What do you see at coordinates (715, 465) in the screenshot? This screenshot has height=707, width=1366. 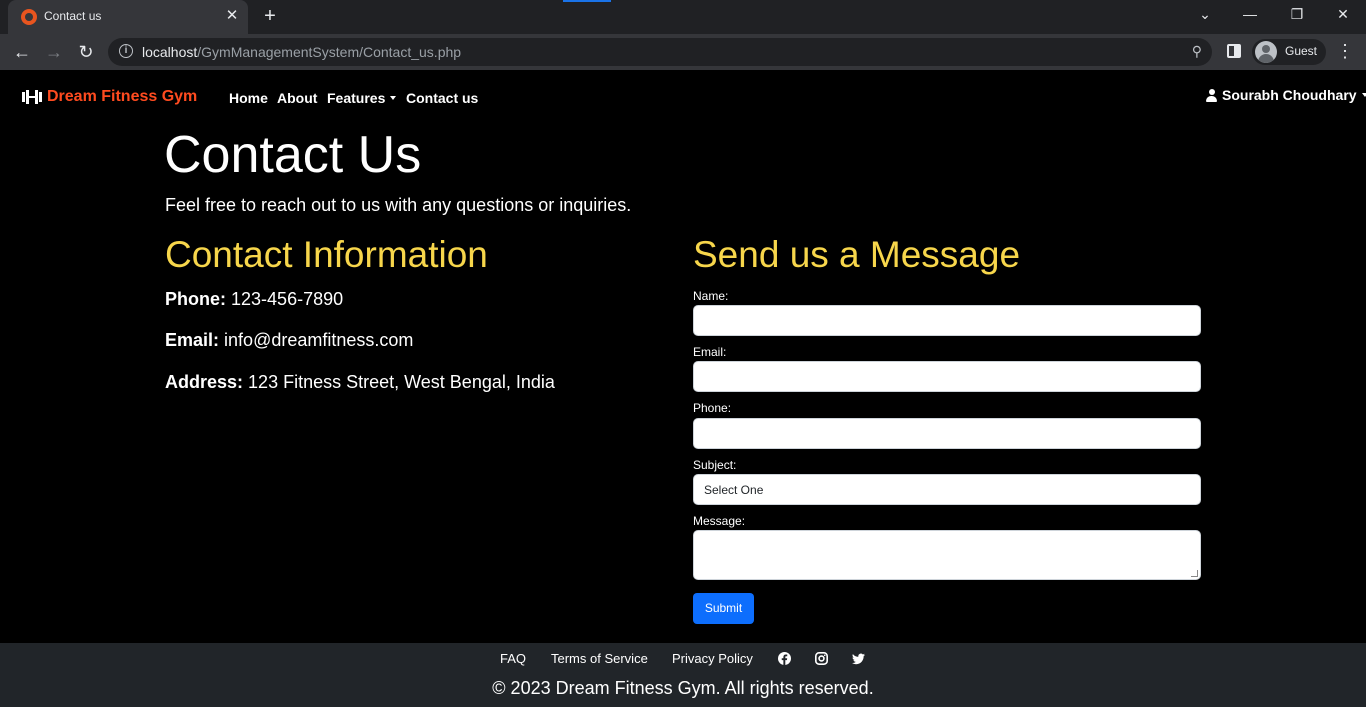 I see `subject-label: Subject:` at bounding box center [715, 465].